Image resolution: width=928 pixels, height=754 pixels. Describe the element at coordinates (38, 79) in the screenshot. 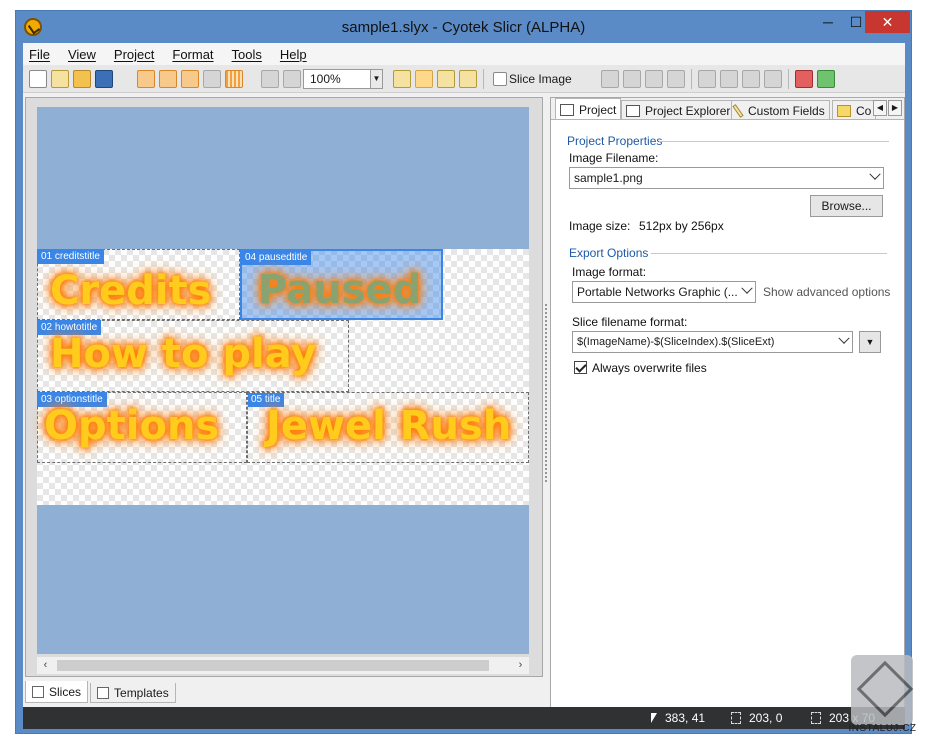

I see `new-file-icon` at that location.